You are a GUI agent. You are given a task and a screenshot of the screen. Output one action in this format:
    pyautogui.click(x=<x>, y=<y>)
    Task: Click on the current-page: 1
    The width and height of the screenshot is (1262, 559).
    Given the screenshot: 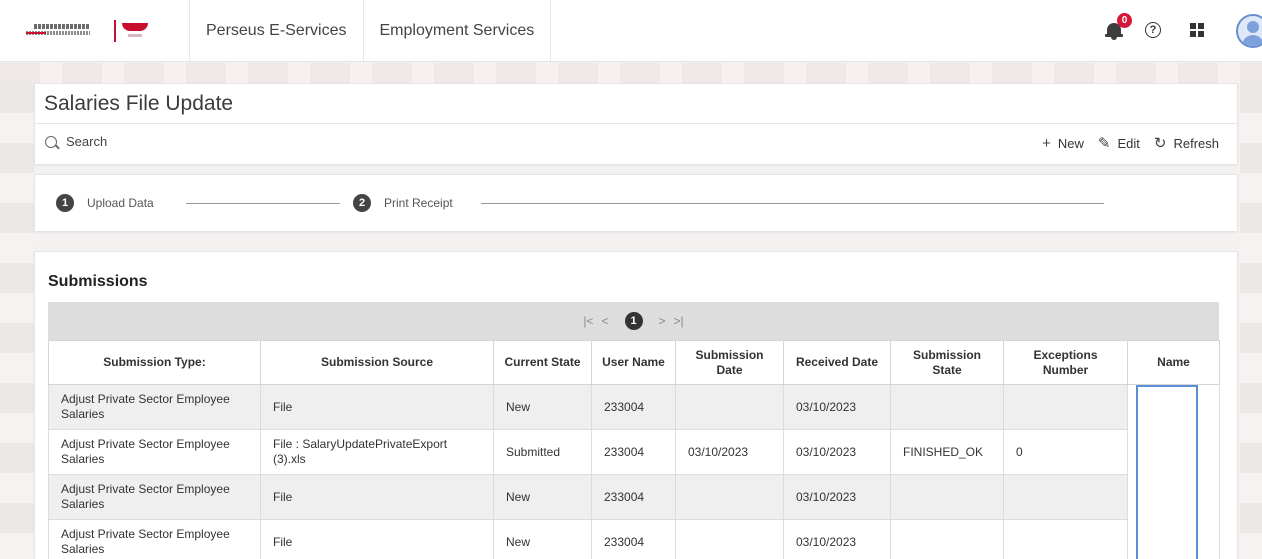 What is the action you would take?
    pyautogui.click(x=633, y=321)
    